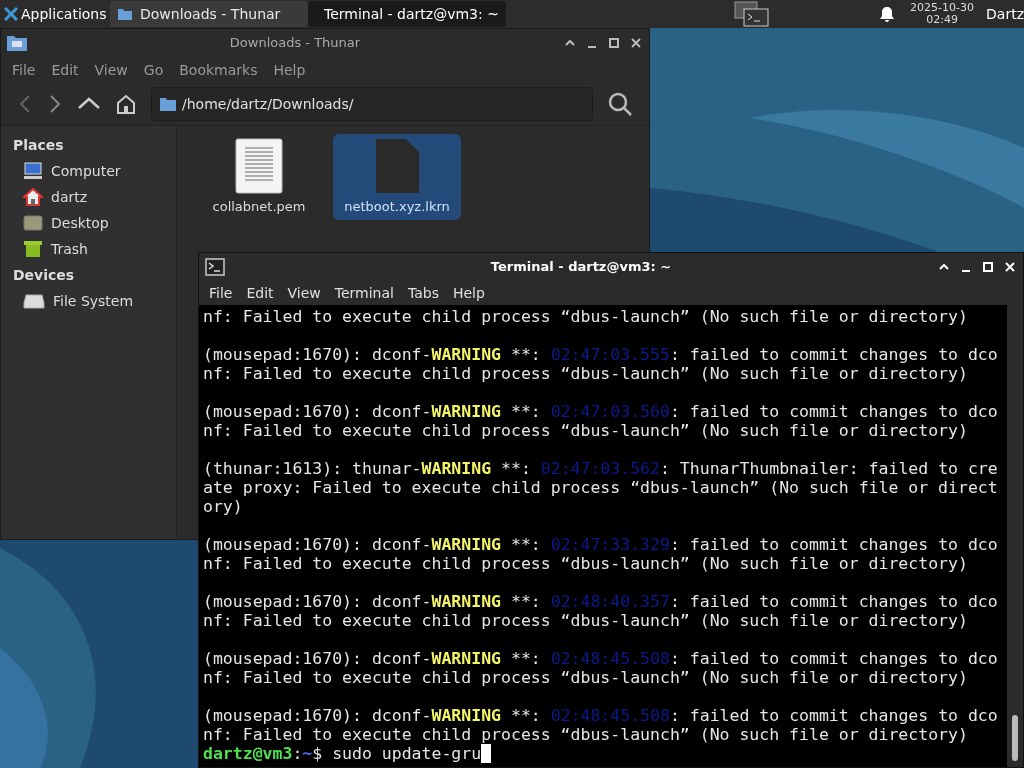 The image size is (1024, 768). Describe the element at coordinates (268, 104) in the screenshot. I see `path-text: /home/dartz/Downloads/` at that location.